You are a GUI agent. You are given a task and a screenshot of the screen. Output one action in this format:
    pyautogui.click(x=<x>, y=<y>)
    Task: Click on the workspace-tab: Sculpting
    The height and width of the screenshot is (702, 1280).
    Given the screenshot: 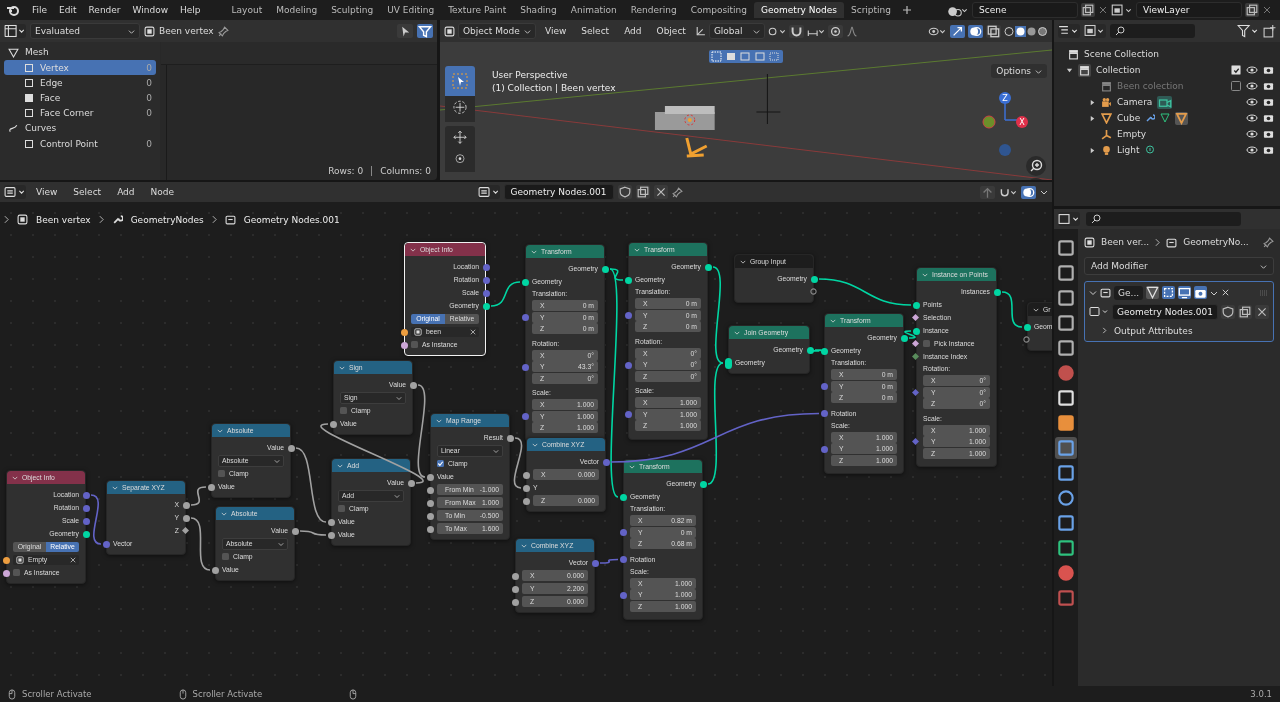 What is the action you would take?
    pyautogui.click(x=352, y=10)
    